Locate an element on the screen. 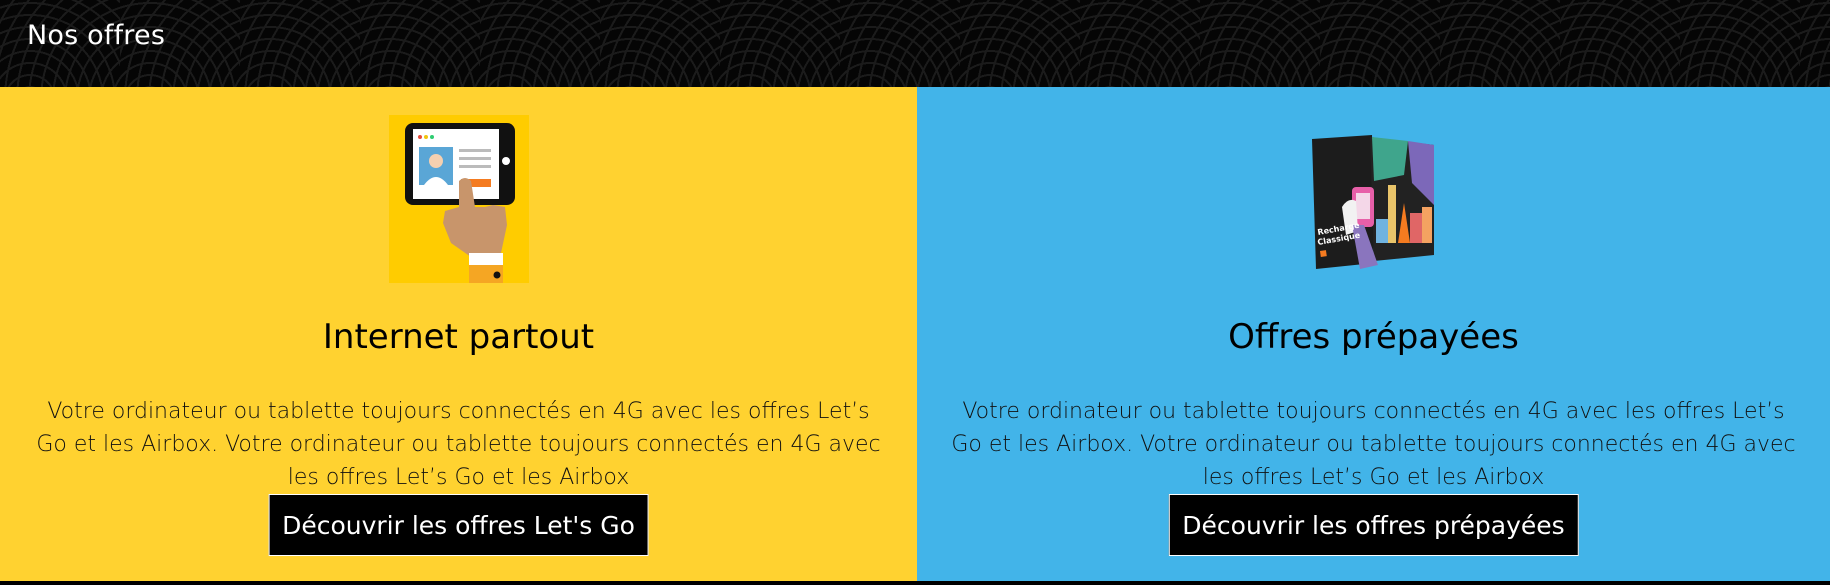 This screenshot has height=585, width=1830. page-header: Nos offres is located at coordinates (915, 43).